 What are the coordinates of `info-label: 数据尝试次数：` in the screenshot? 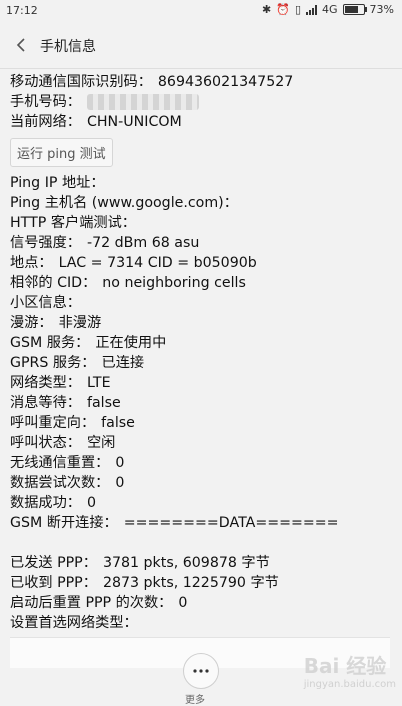 It's located at (60, 483).